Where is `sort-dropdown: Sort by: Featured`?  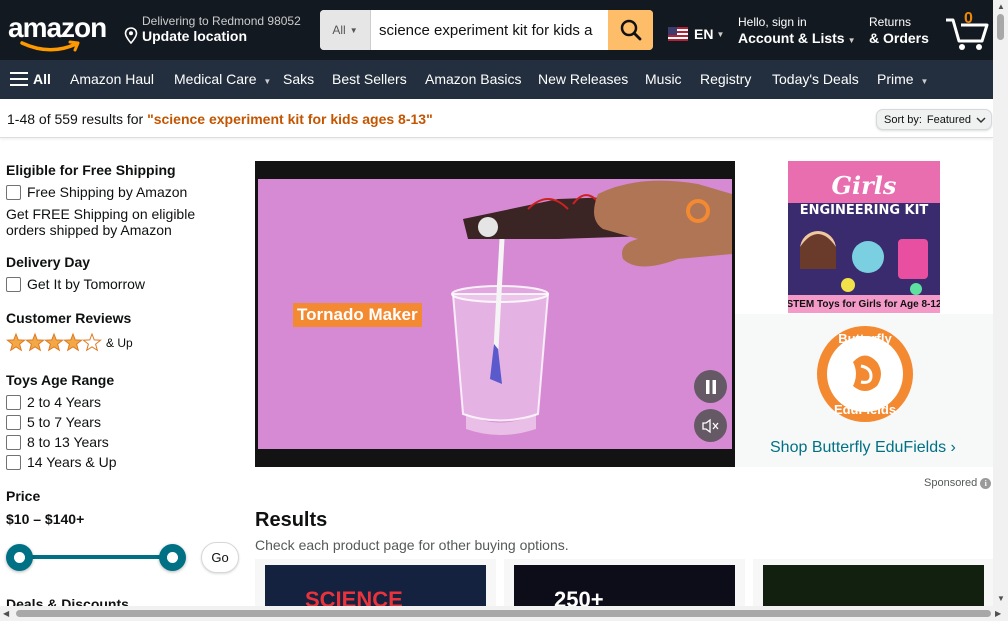
sort-dropdown: Sort by: Featured is located at coordinates (934, 119).